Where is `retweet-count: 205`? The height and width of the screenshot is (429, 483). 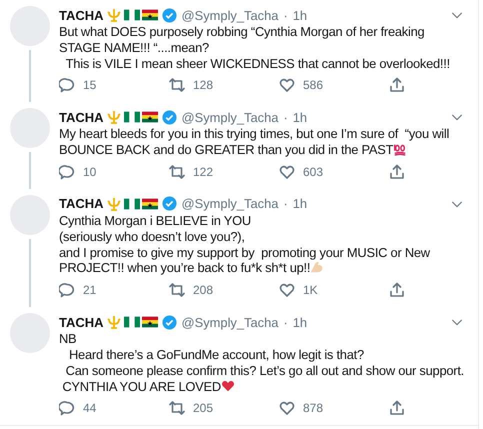 retweet-count: 205 is located at coordinates (203, 408).